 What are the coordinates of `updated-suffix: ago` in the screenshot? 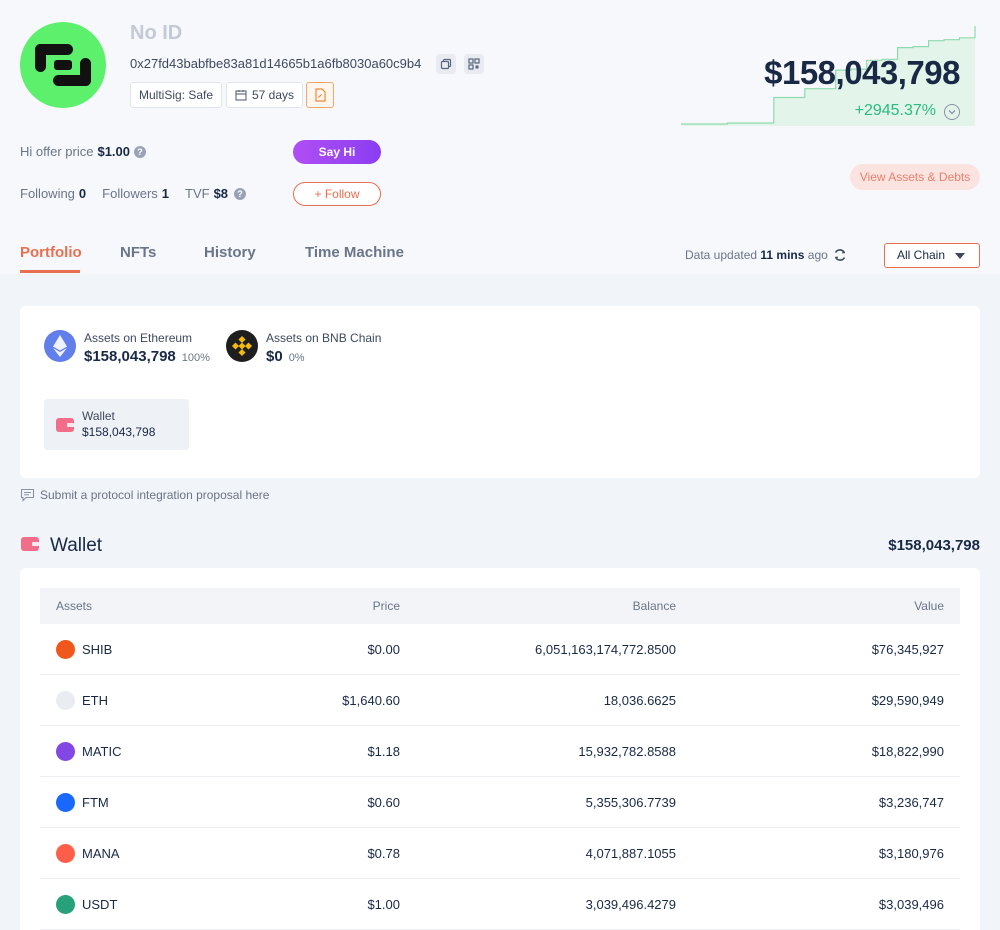 It's located at (817, 255).